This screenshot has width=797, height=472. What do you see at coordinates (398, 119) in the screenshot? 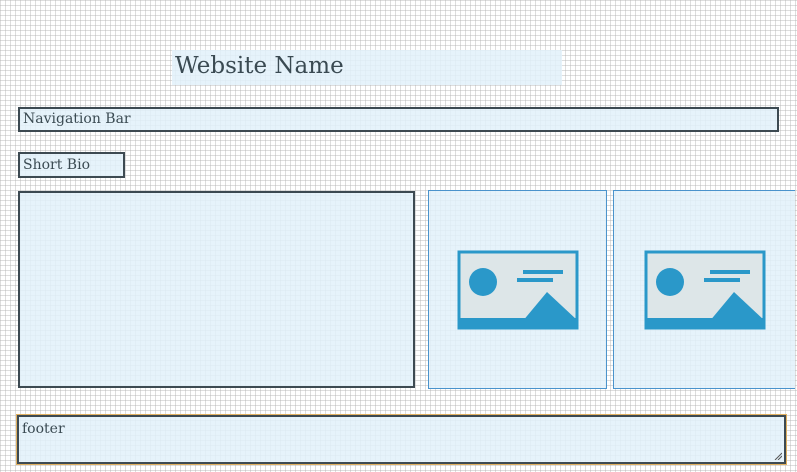
I see `navigation-bar: Navigation Bar` at bounding box center [398, 119].